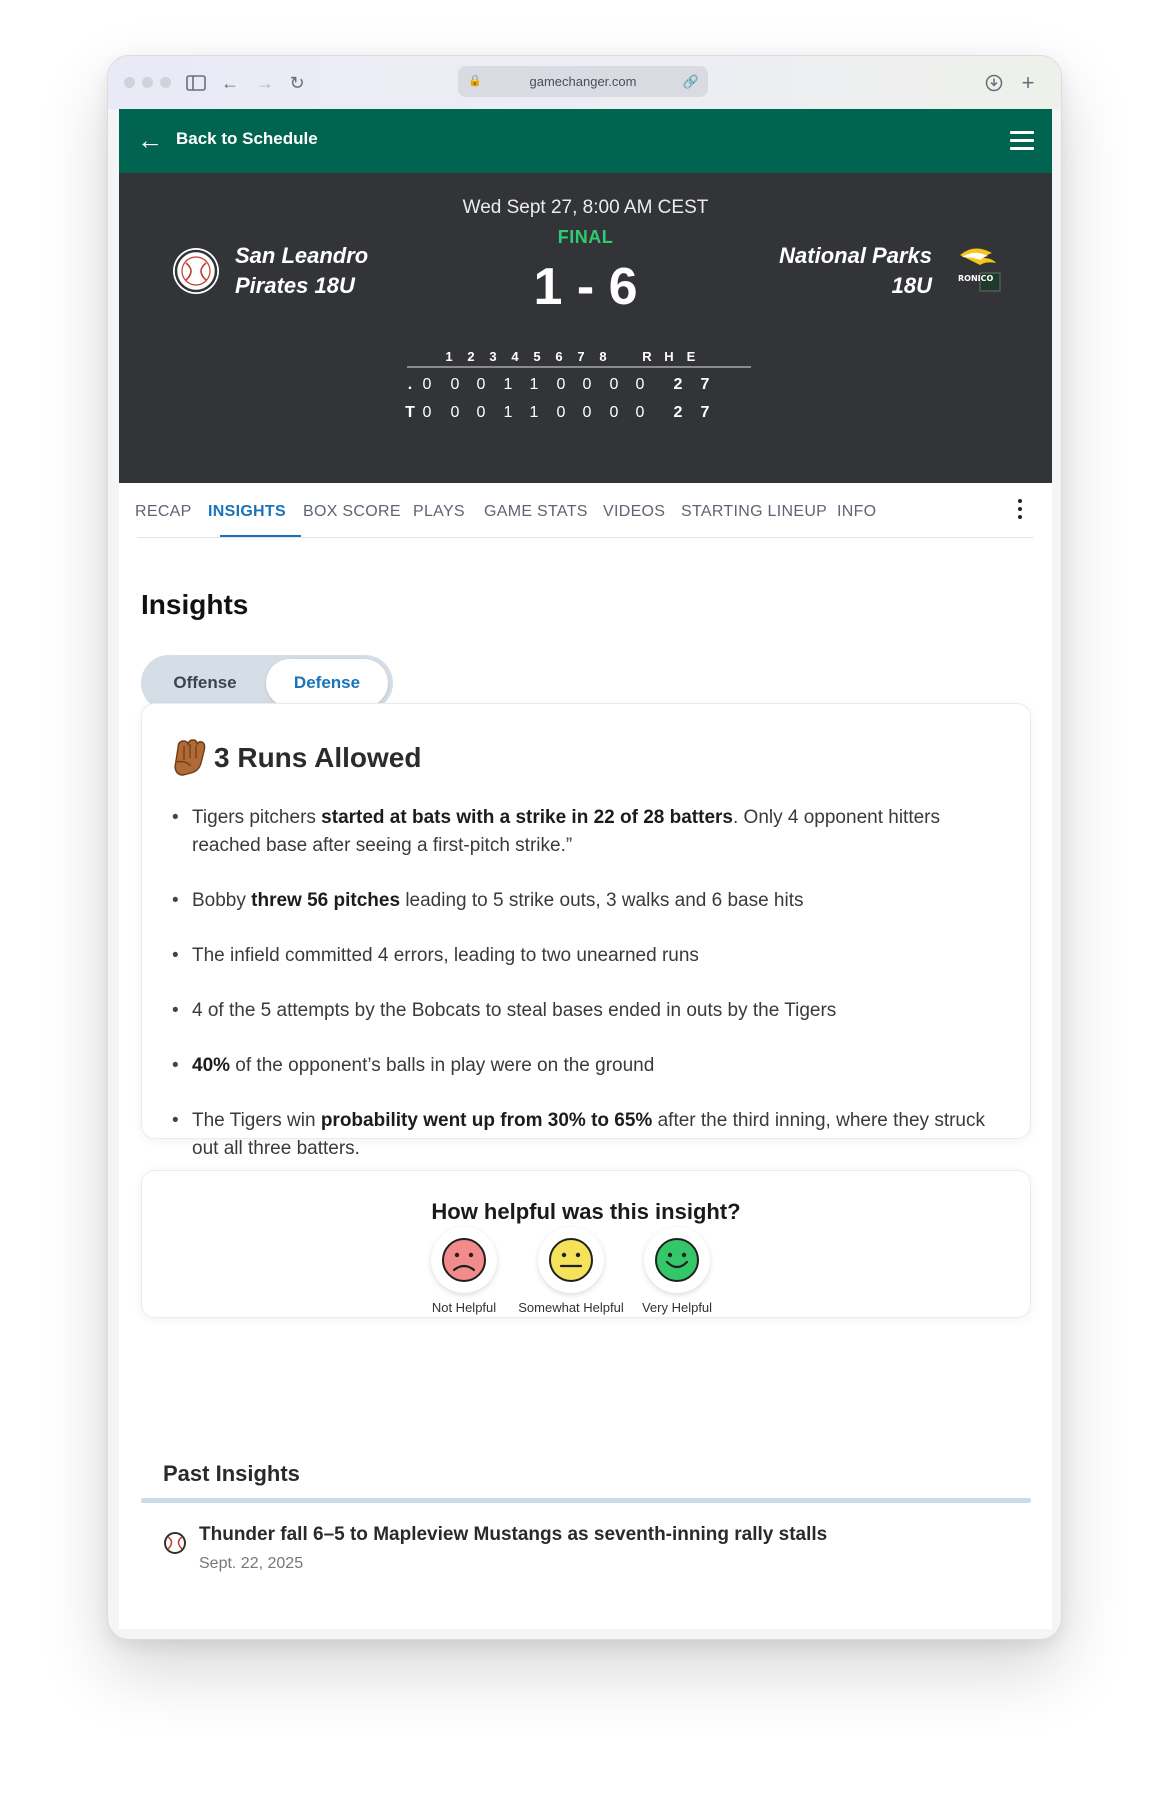 The width and height of the screenshot is (1173, 1802). Describe the element at coordinates (439, 512) in the screenshot. I see `tab-plays: PLAYS` at that location.